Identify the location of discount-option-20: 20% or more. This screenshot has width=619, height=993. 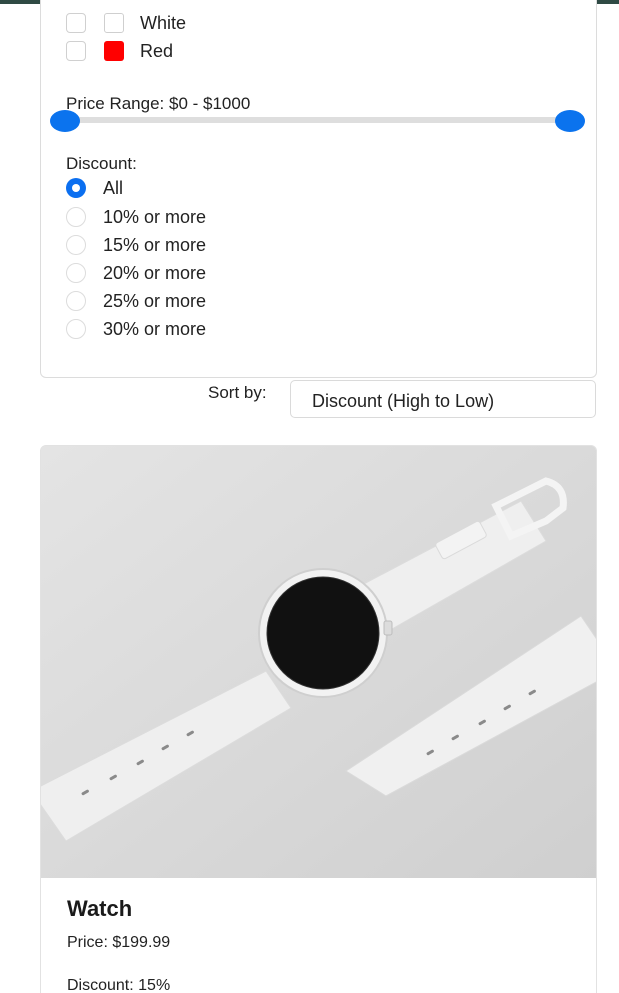
(136, 273).